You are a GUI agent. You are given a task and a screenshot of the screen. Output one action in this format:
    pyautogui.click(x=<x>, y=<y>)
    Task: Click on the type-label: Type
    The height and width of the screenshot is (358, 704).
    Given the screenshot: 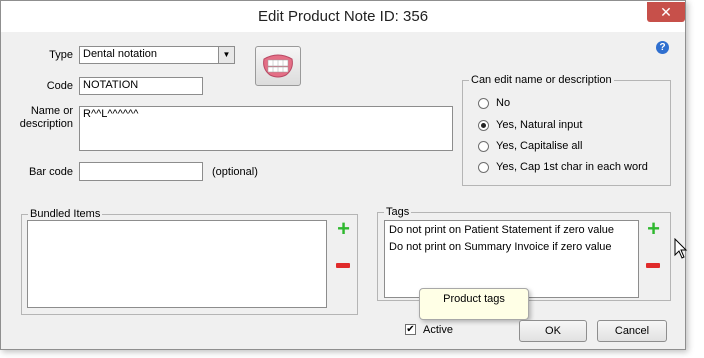 What is the action you would take?
    pyautogui.click(x=61, y=55)
    